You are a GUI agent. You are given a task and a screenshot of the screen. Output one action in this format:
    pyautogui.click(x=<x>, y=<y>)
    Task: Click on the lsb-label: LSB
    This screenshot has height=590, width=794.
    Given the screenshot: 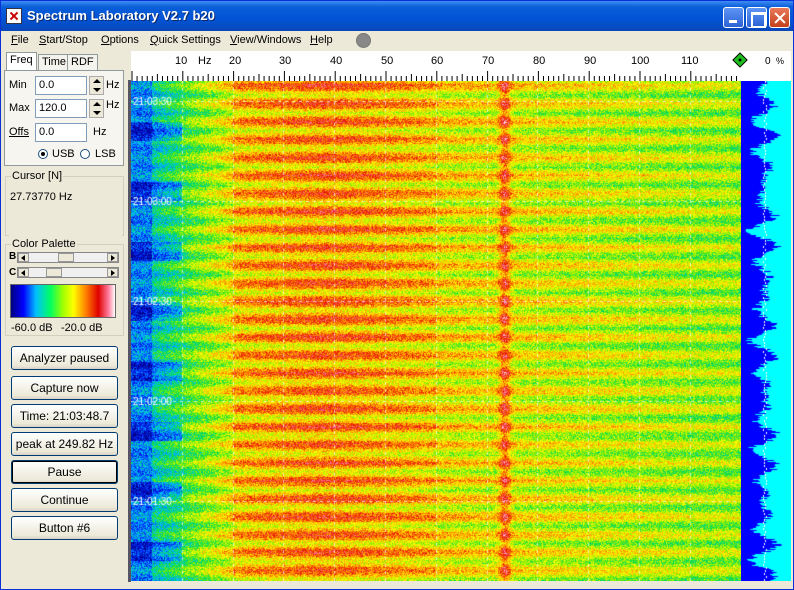 What is the action you would take?
    pyautogui.click(x=105, y=154)
    